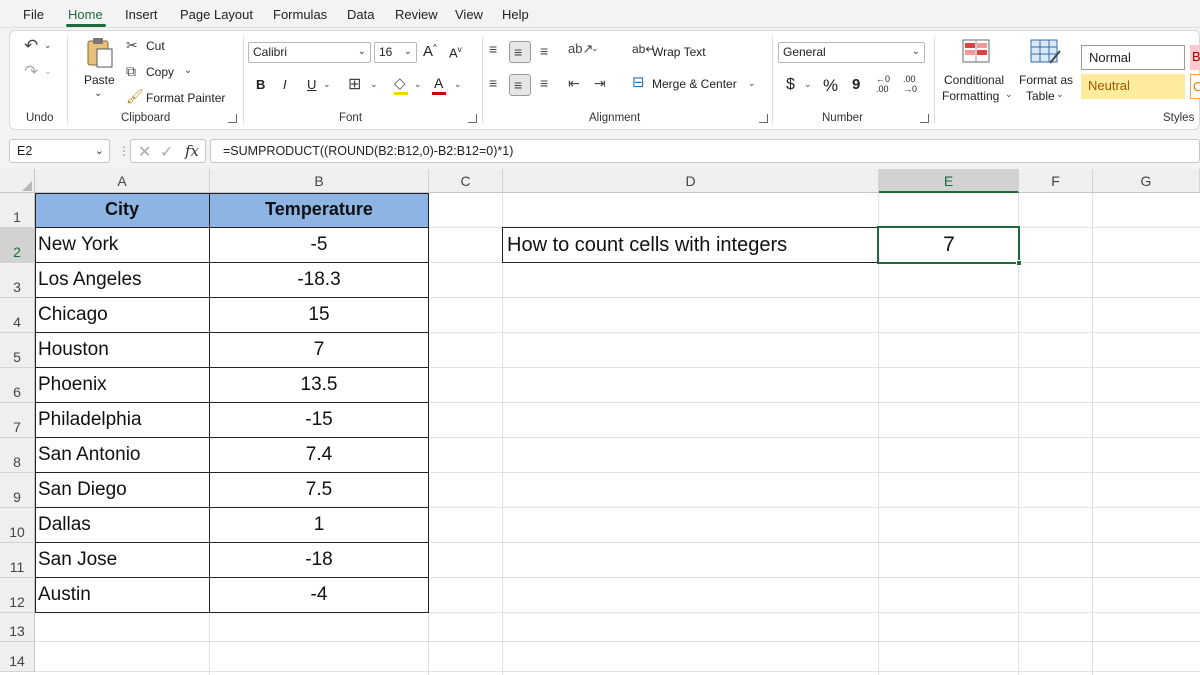 This screenshot has height=675, width=1200. I want to click on cell-a11: San Jose, so click(123, 560).